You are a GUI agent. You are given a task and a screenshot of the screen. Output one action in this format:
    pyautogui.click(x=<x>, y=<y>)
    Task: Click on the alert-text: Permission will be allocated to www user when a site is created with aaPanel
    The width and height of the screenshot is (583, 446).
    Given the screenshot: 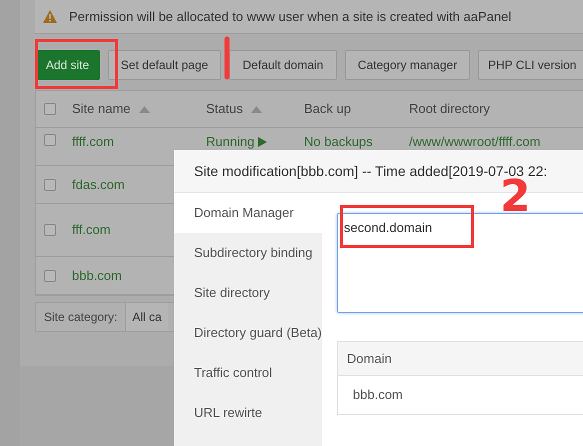 What is the action you would take?
    pyautogui.click(x=290, y=17)
    